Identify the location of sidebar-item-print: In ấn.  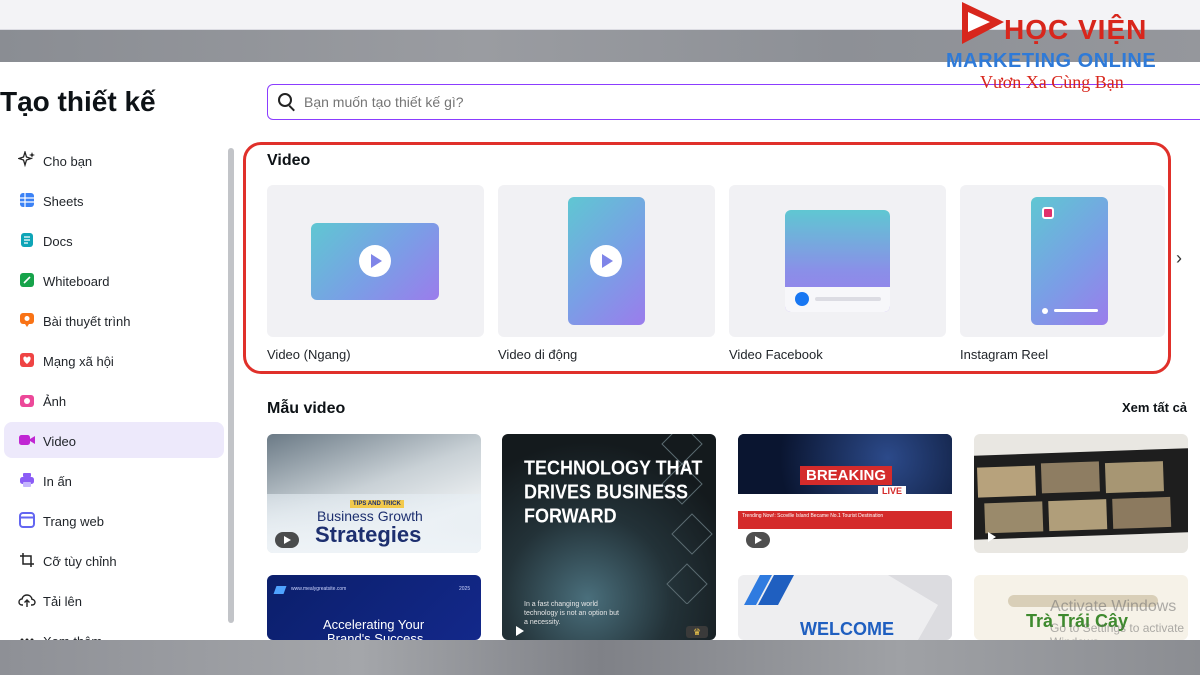
(114, 480).